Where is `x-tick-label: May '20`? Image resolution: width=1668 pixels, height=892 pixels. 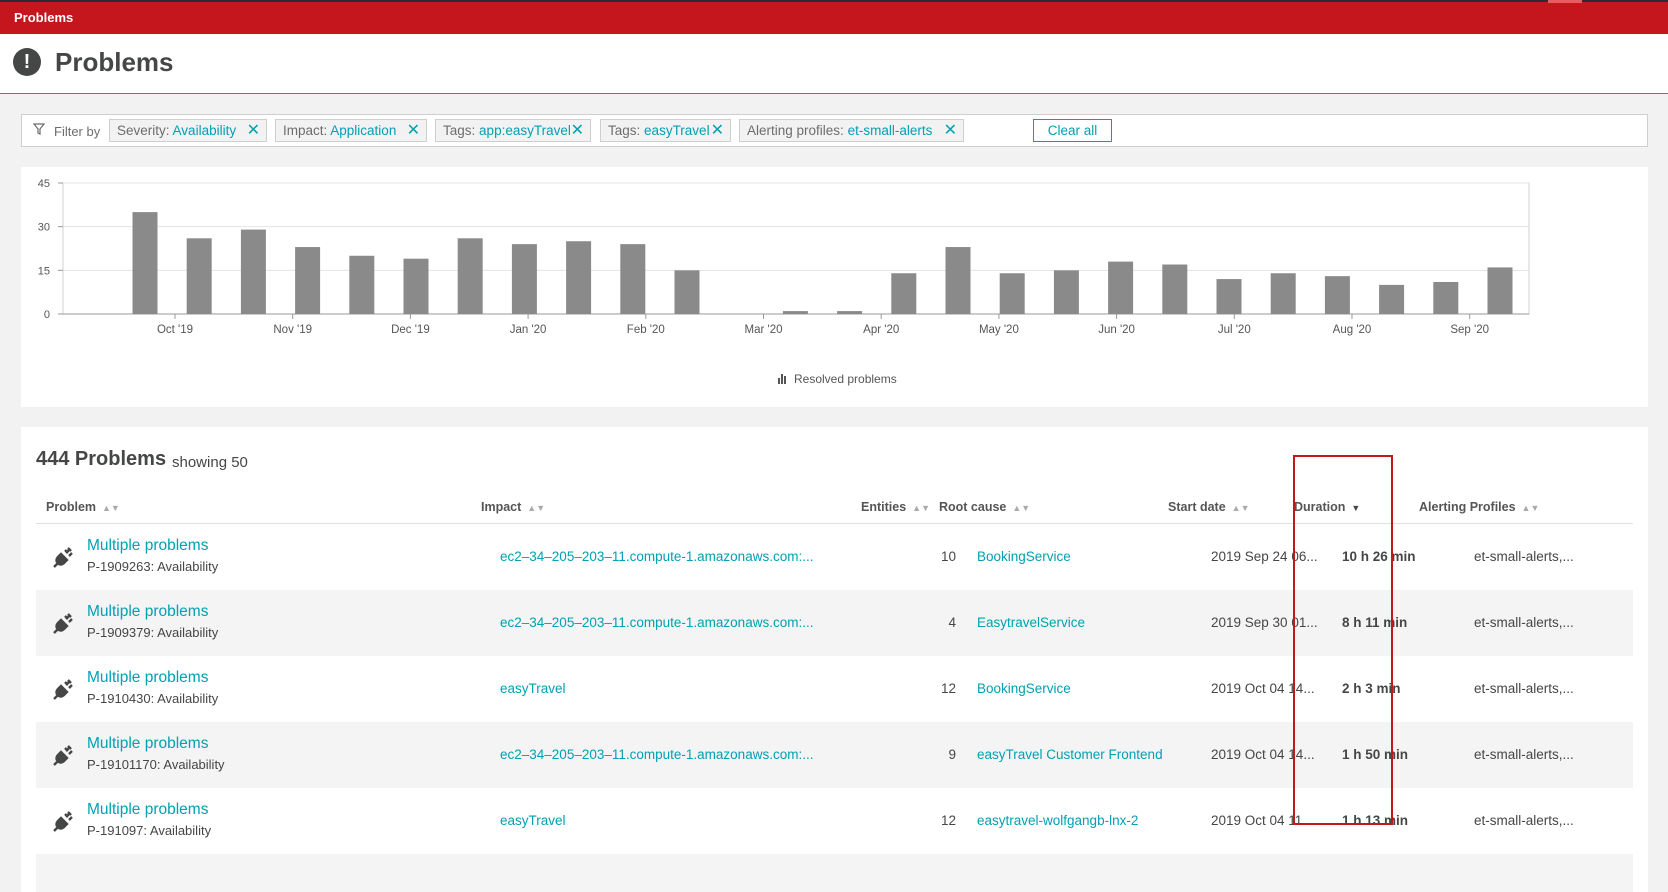 x-tick-label: May '20 is located at coordinates (999, 330).